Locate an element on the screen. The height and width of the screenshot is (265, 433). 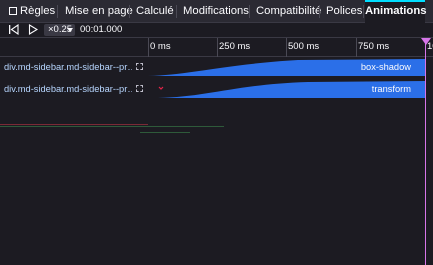
tab-computed: Calculé is located at coordinates (155, 11).